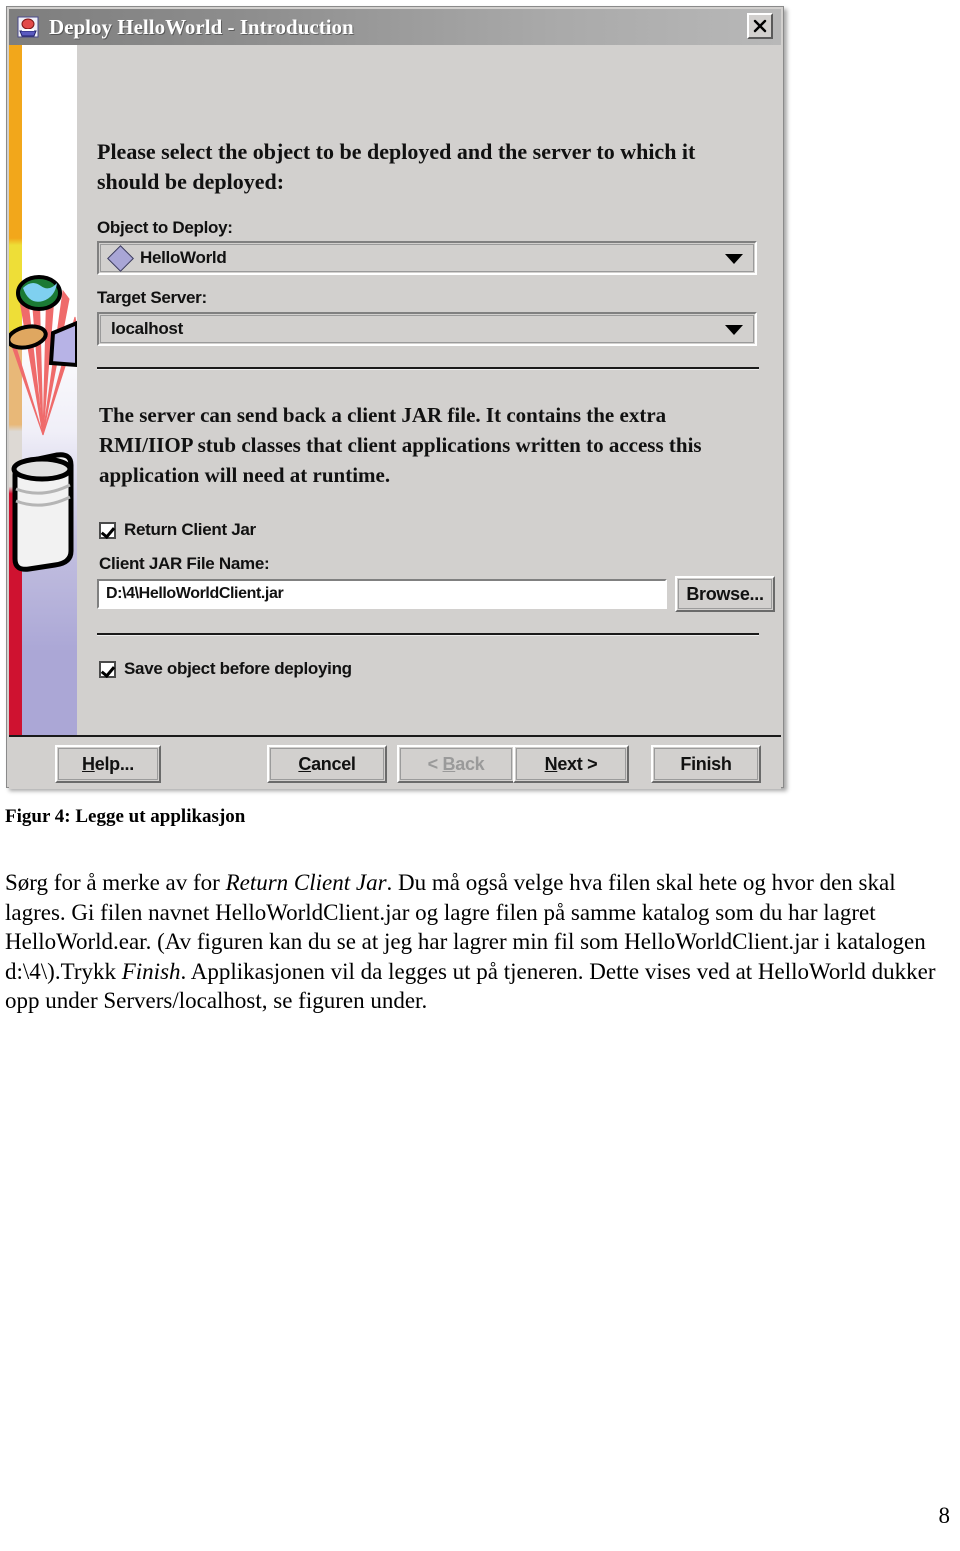  What do you see at coordinates (28, 27) in the screenshot?
I see `deploy-app-icon` at bounding box center [28, 27].